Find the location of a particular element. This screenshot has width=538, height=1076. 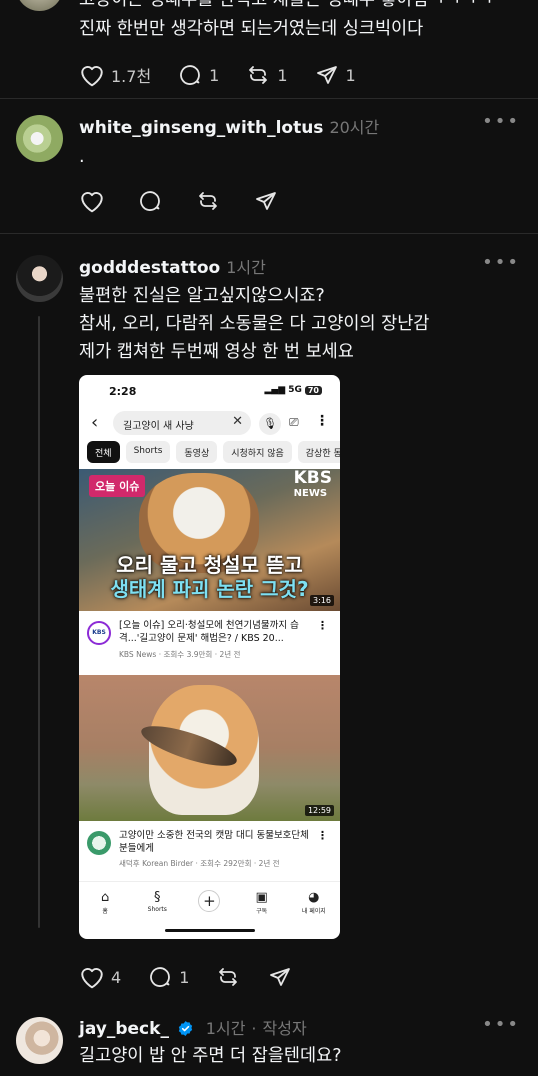

video-duration: 12:59 is located at coordinates (319, 810).